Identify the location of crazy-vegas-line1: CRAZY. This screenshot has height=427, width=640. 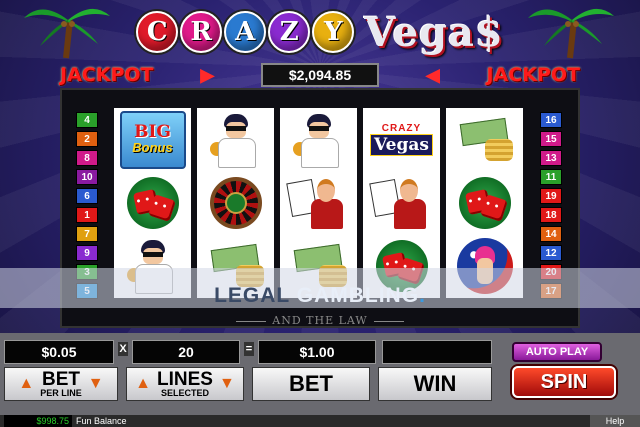
(401, 129).